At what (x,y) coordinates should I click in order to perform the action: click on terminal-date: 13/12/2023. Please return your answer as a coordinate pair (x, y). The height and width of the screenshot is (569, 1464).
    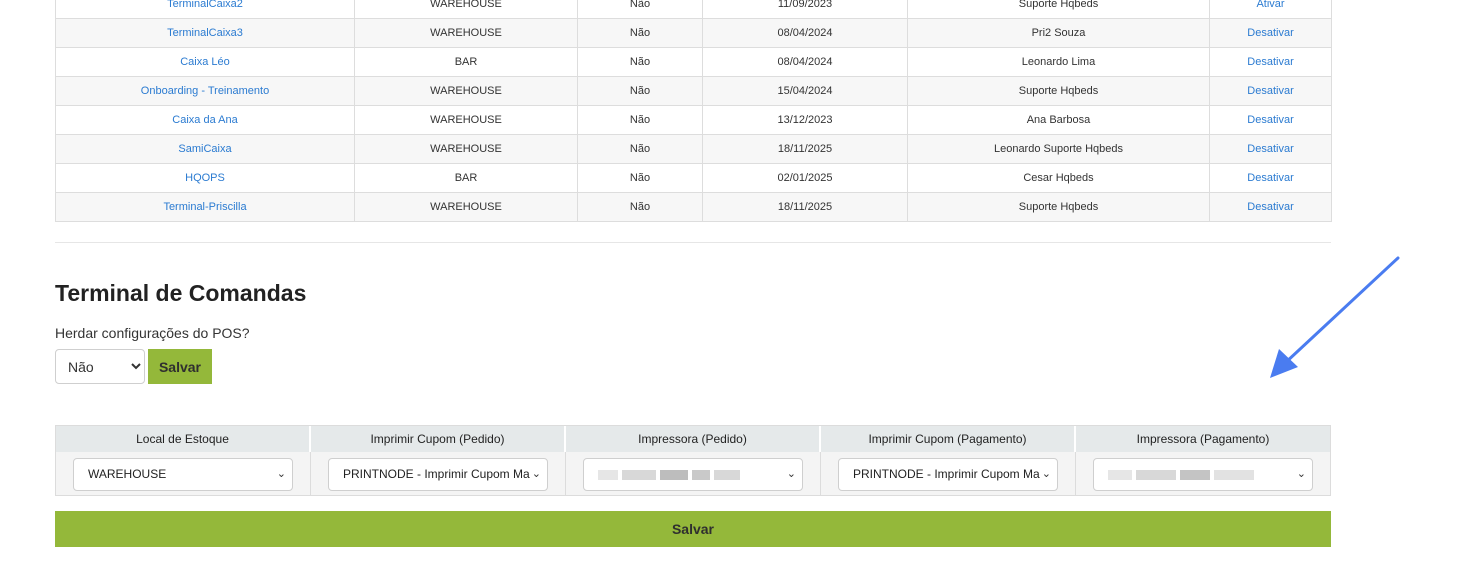
    Looking at the image, I should click on (805, 120).